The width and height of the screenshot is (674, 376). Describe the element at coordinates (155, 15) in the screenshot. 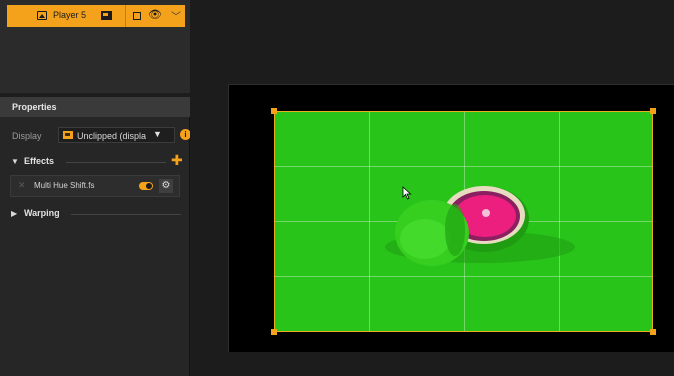

I see `eye-icon: 👁︎` at that location.